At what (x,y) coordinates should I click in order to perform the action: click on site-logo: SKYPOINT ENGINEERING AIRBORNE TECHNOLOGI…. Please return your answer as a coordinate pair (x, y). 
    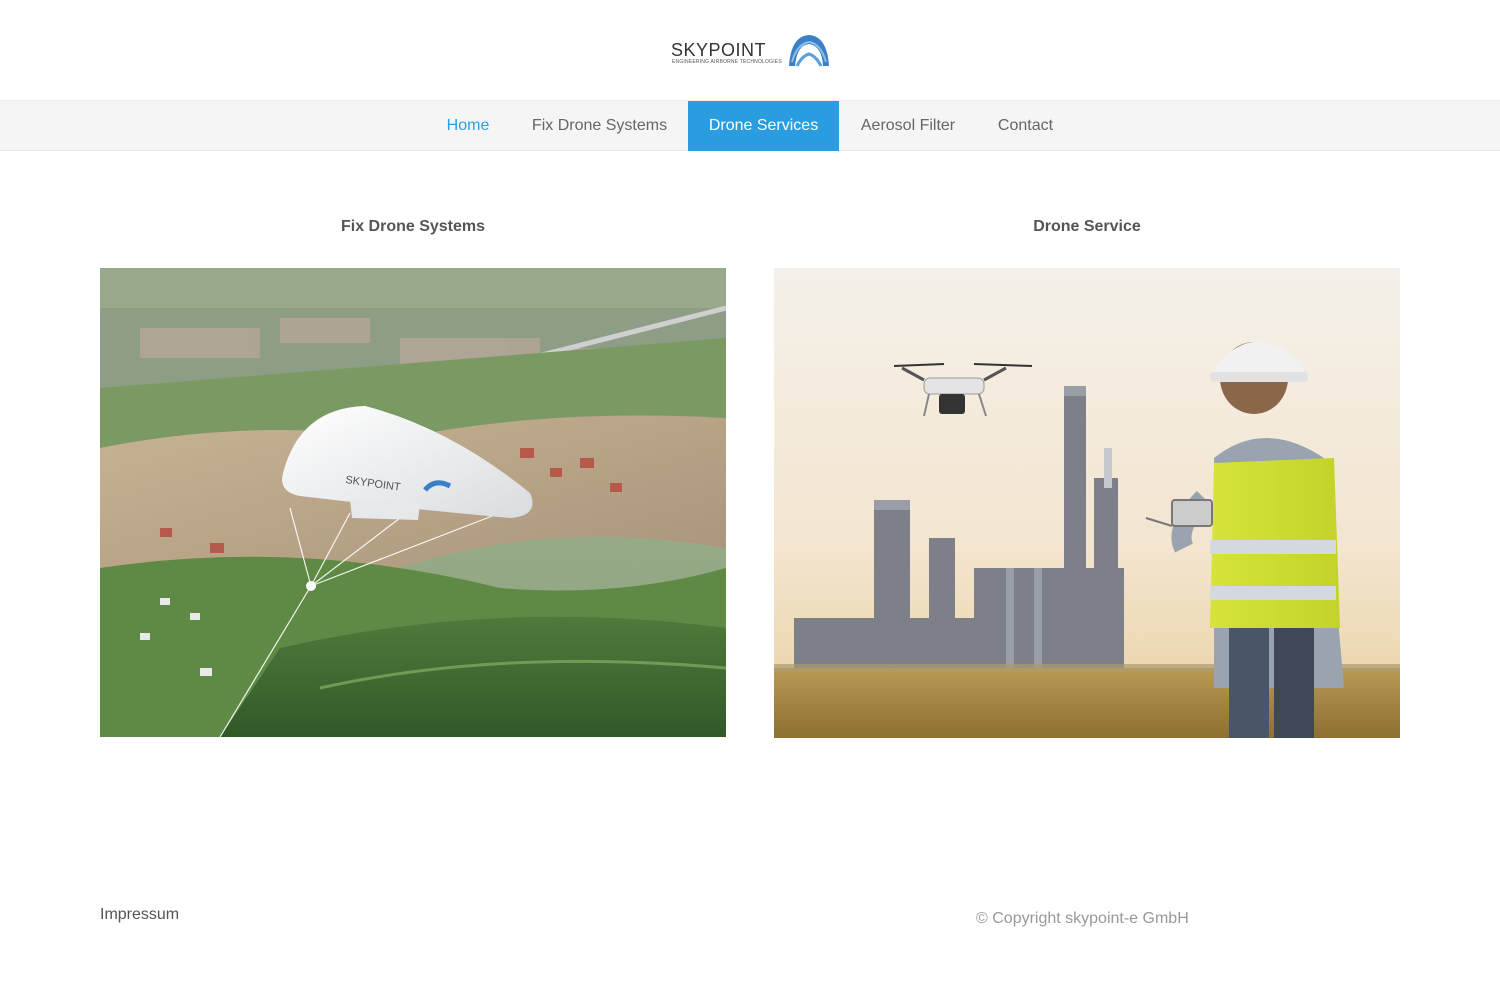
    Looking at the image, I should click on (751, 50).